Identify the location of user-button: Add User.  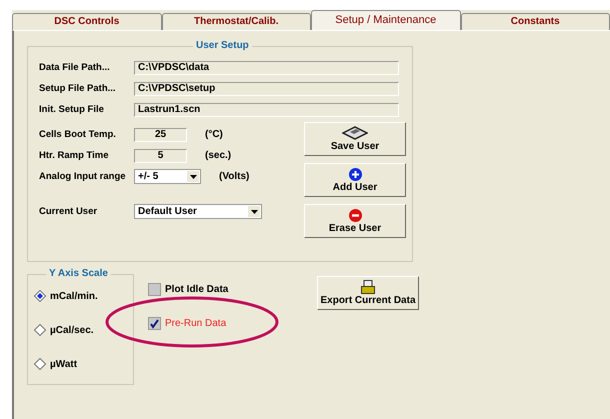
(355, 180).